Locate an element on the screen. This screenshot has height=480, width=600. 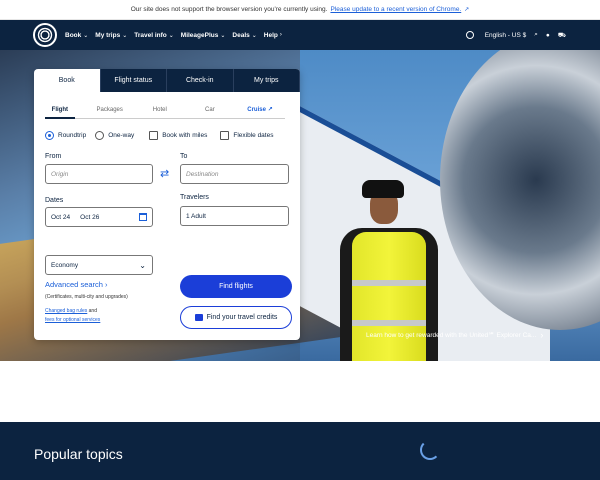
cart-icon: ⛟ is located at coordinates (562, 35).